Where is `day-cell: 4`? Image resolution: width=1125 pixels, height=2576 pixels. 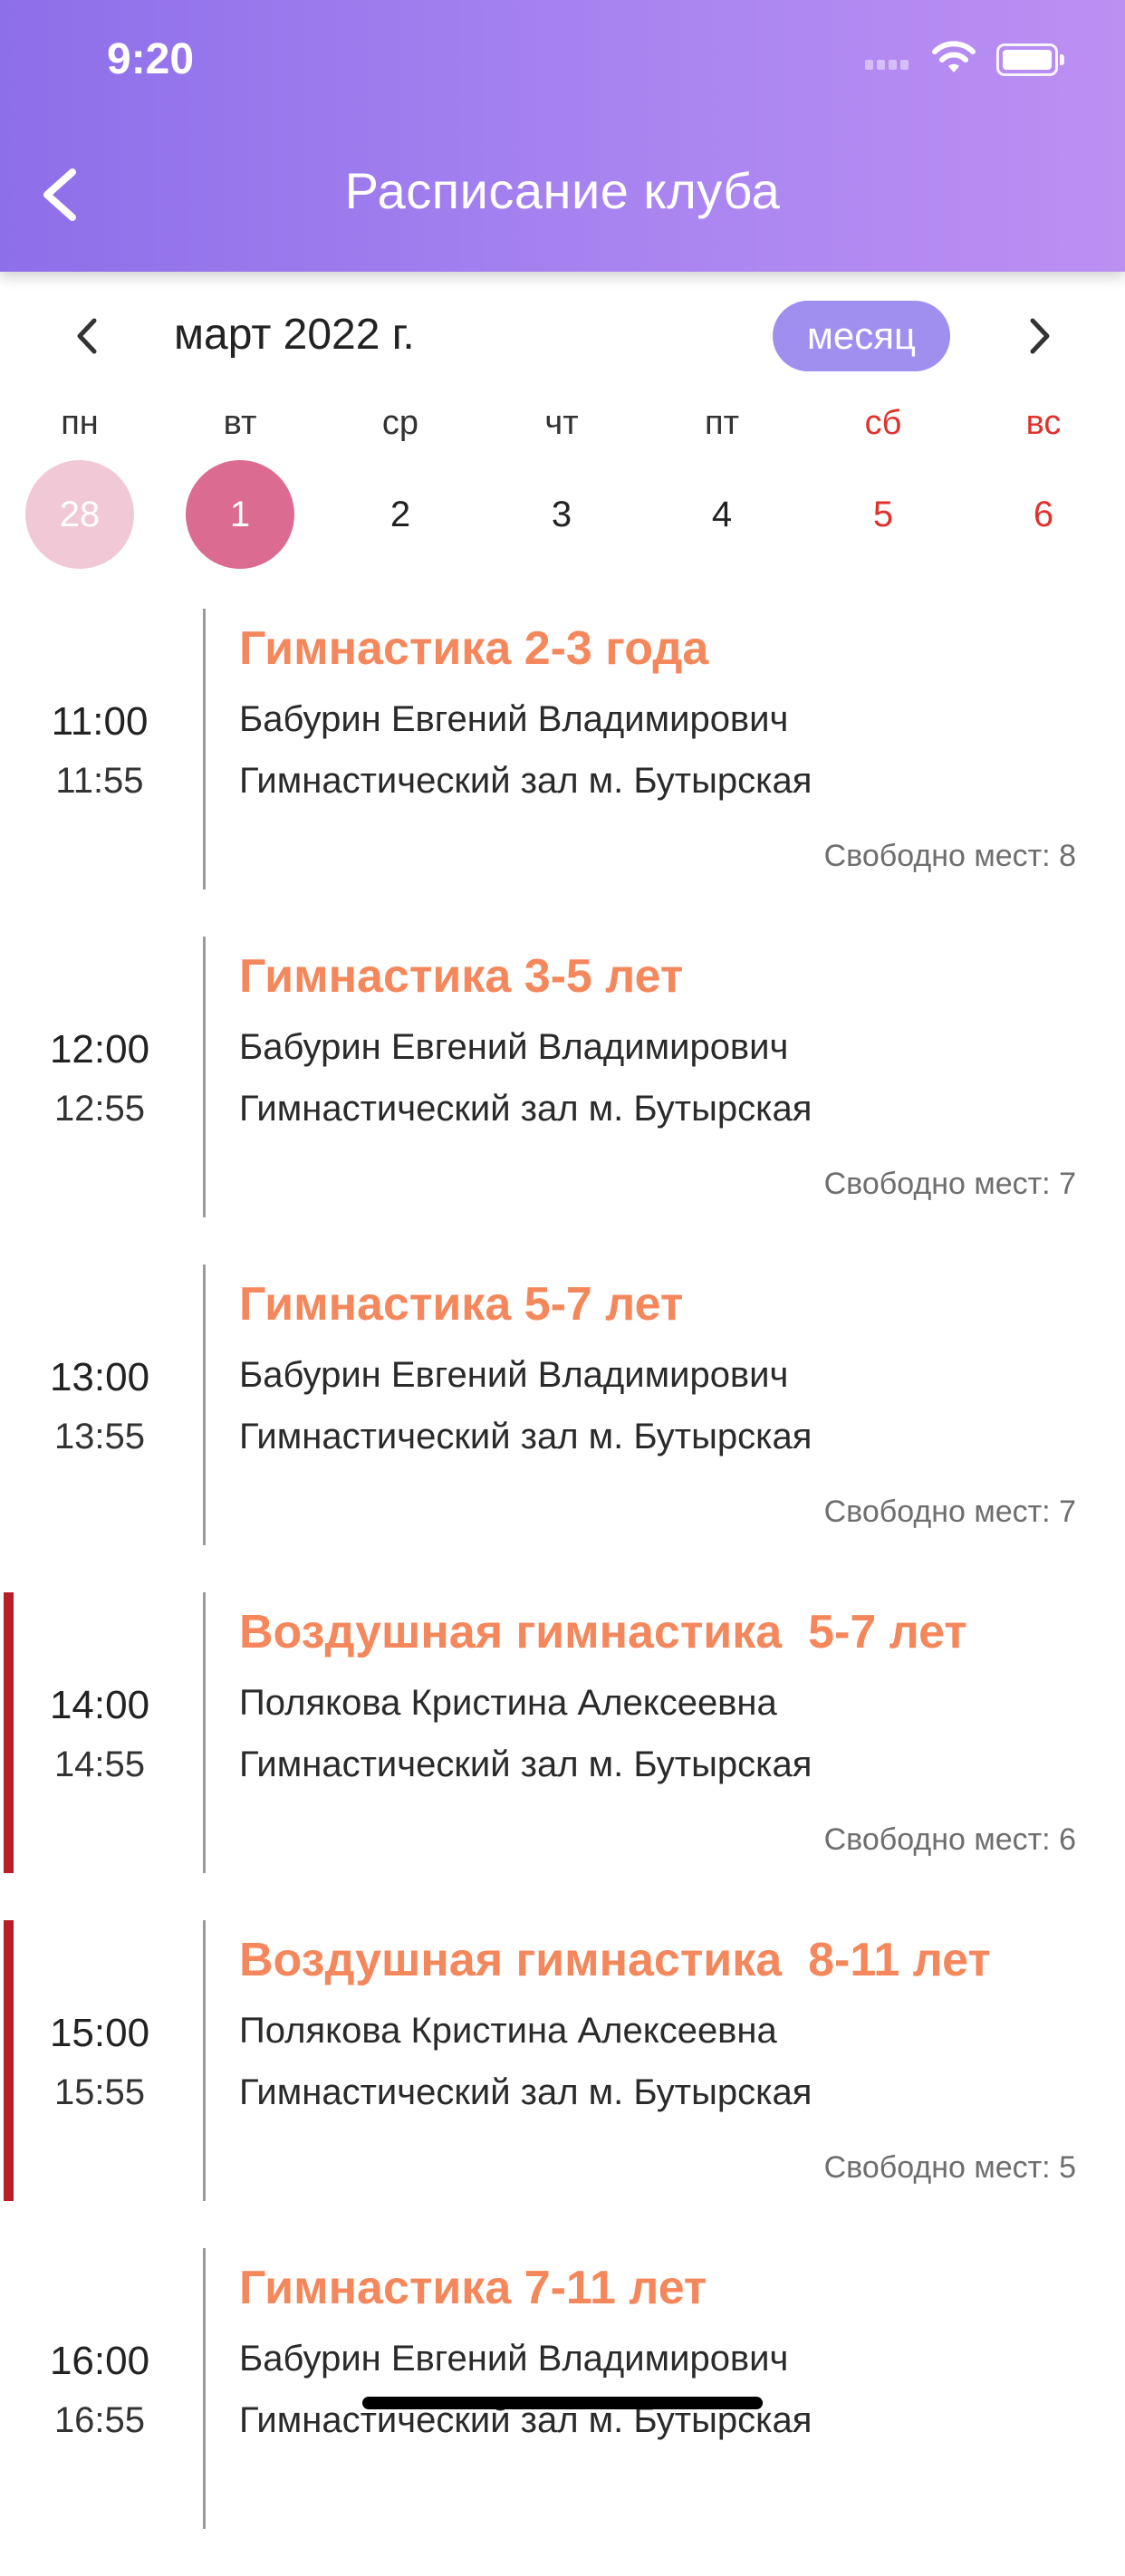 day-cell: 4 is located at coordinates (722, 514).